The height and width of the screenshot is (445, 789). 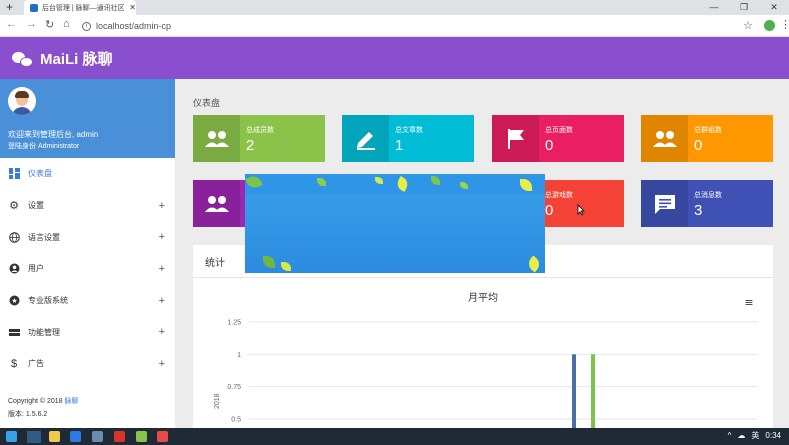 I want to click on sidebar-item-language: 语言设置 +, so click(x=87, y=237).